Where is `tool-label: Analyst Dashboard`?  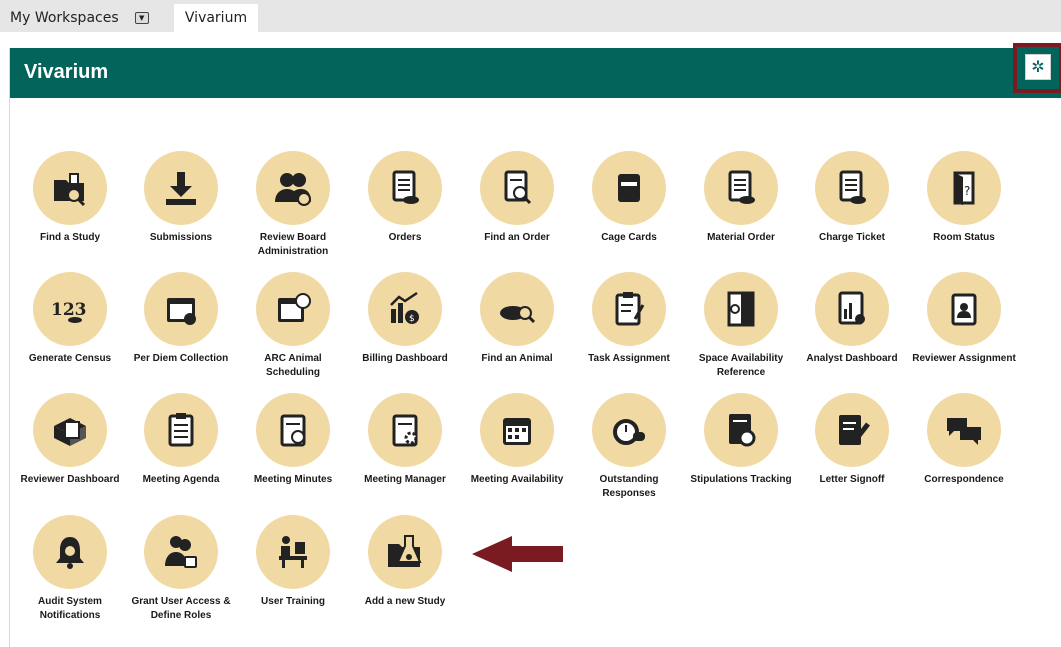
tool-label: Analyst Dashboard is located at coordinates (852, 359).